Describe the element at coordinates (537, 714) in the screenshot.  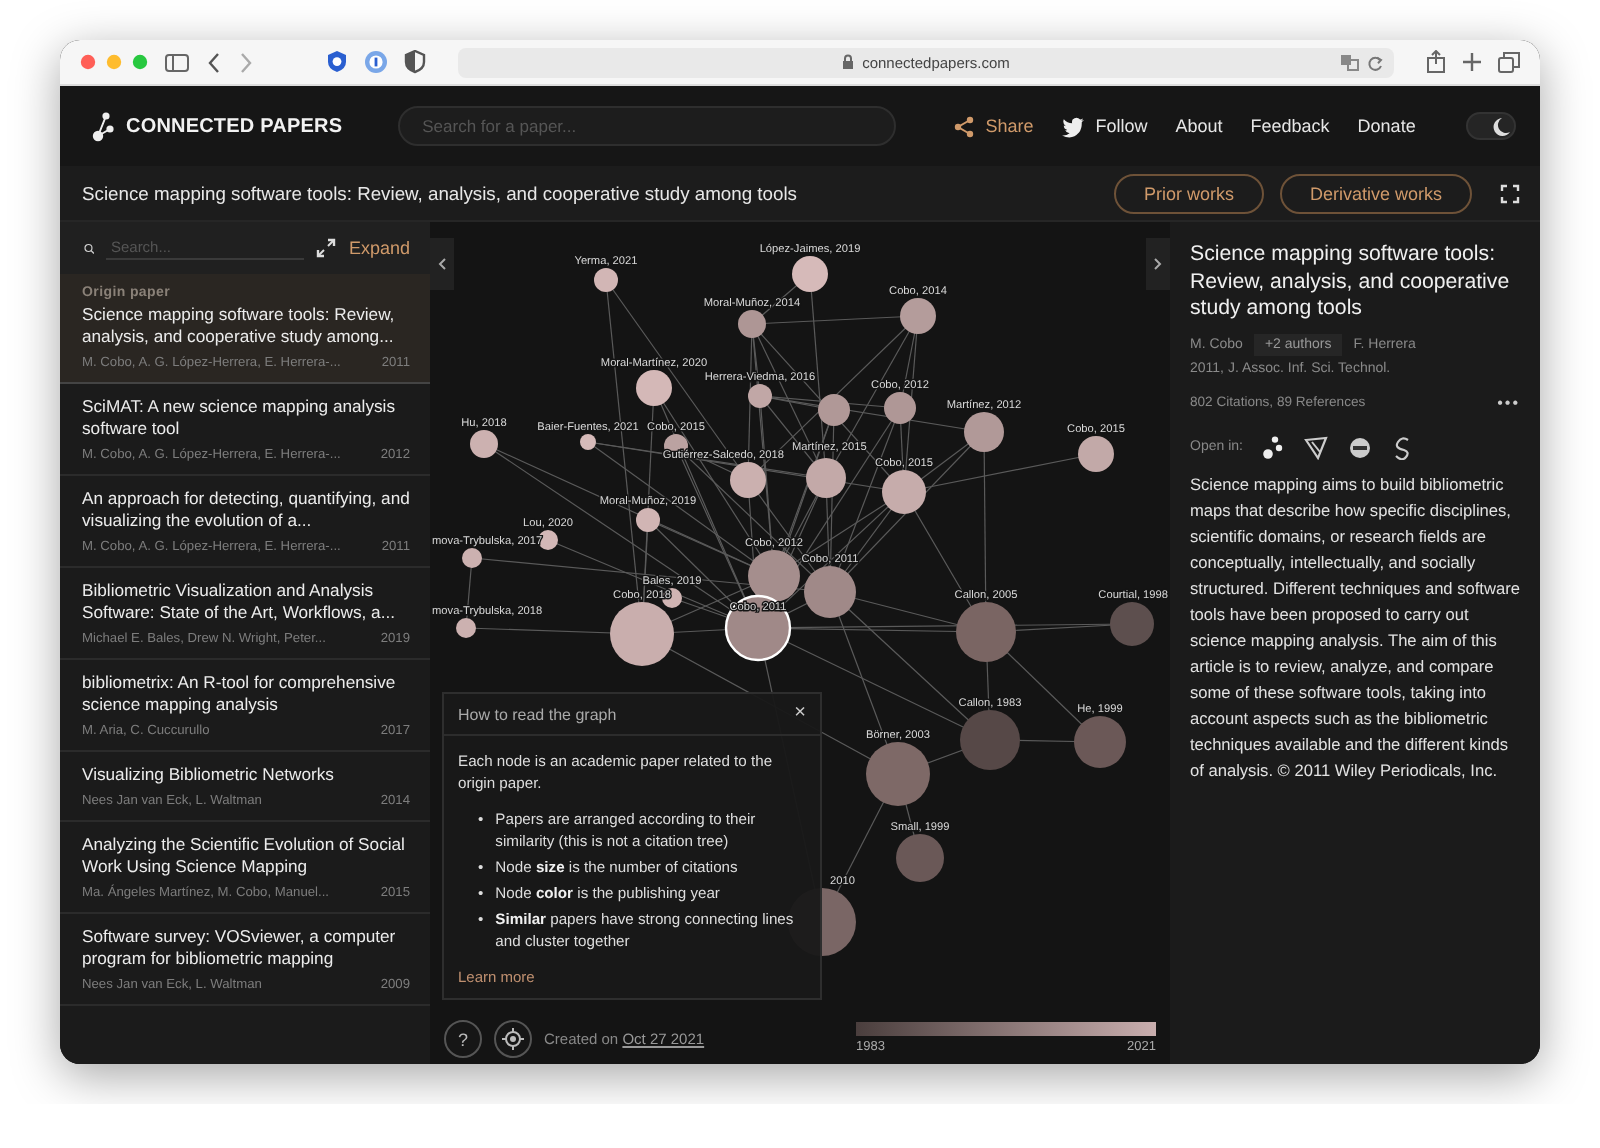
I see `help-title: How to read the graph` at that location.